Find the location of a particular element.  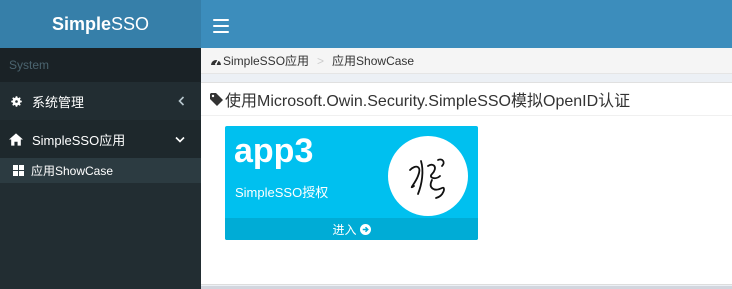

app-avatar is located at coordinates (428, 176).